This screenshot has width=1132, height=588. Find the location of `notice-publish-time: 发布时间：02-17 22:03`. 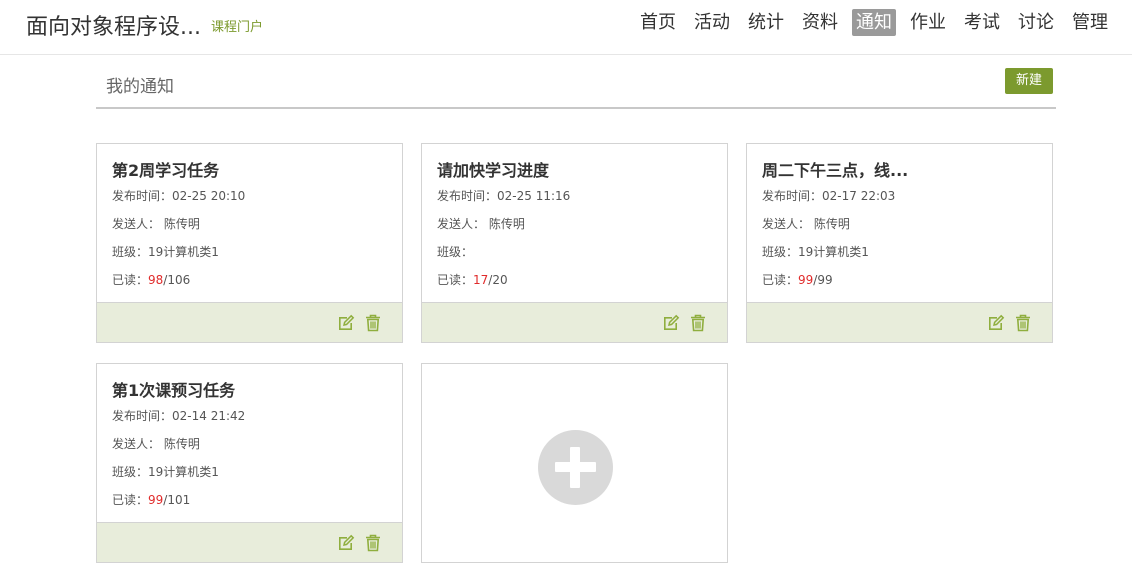

notice-publish-time: 发布时间：02-17 22:03 is located at coordinates (828, 195).